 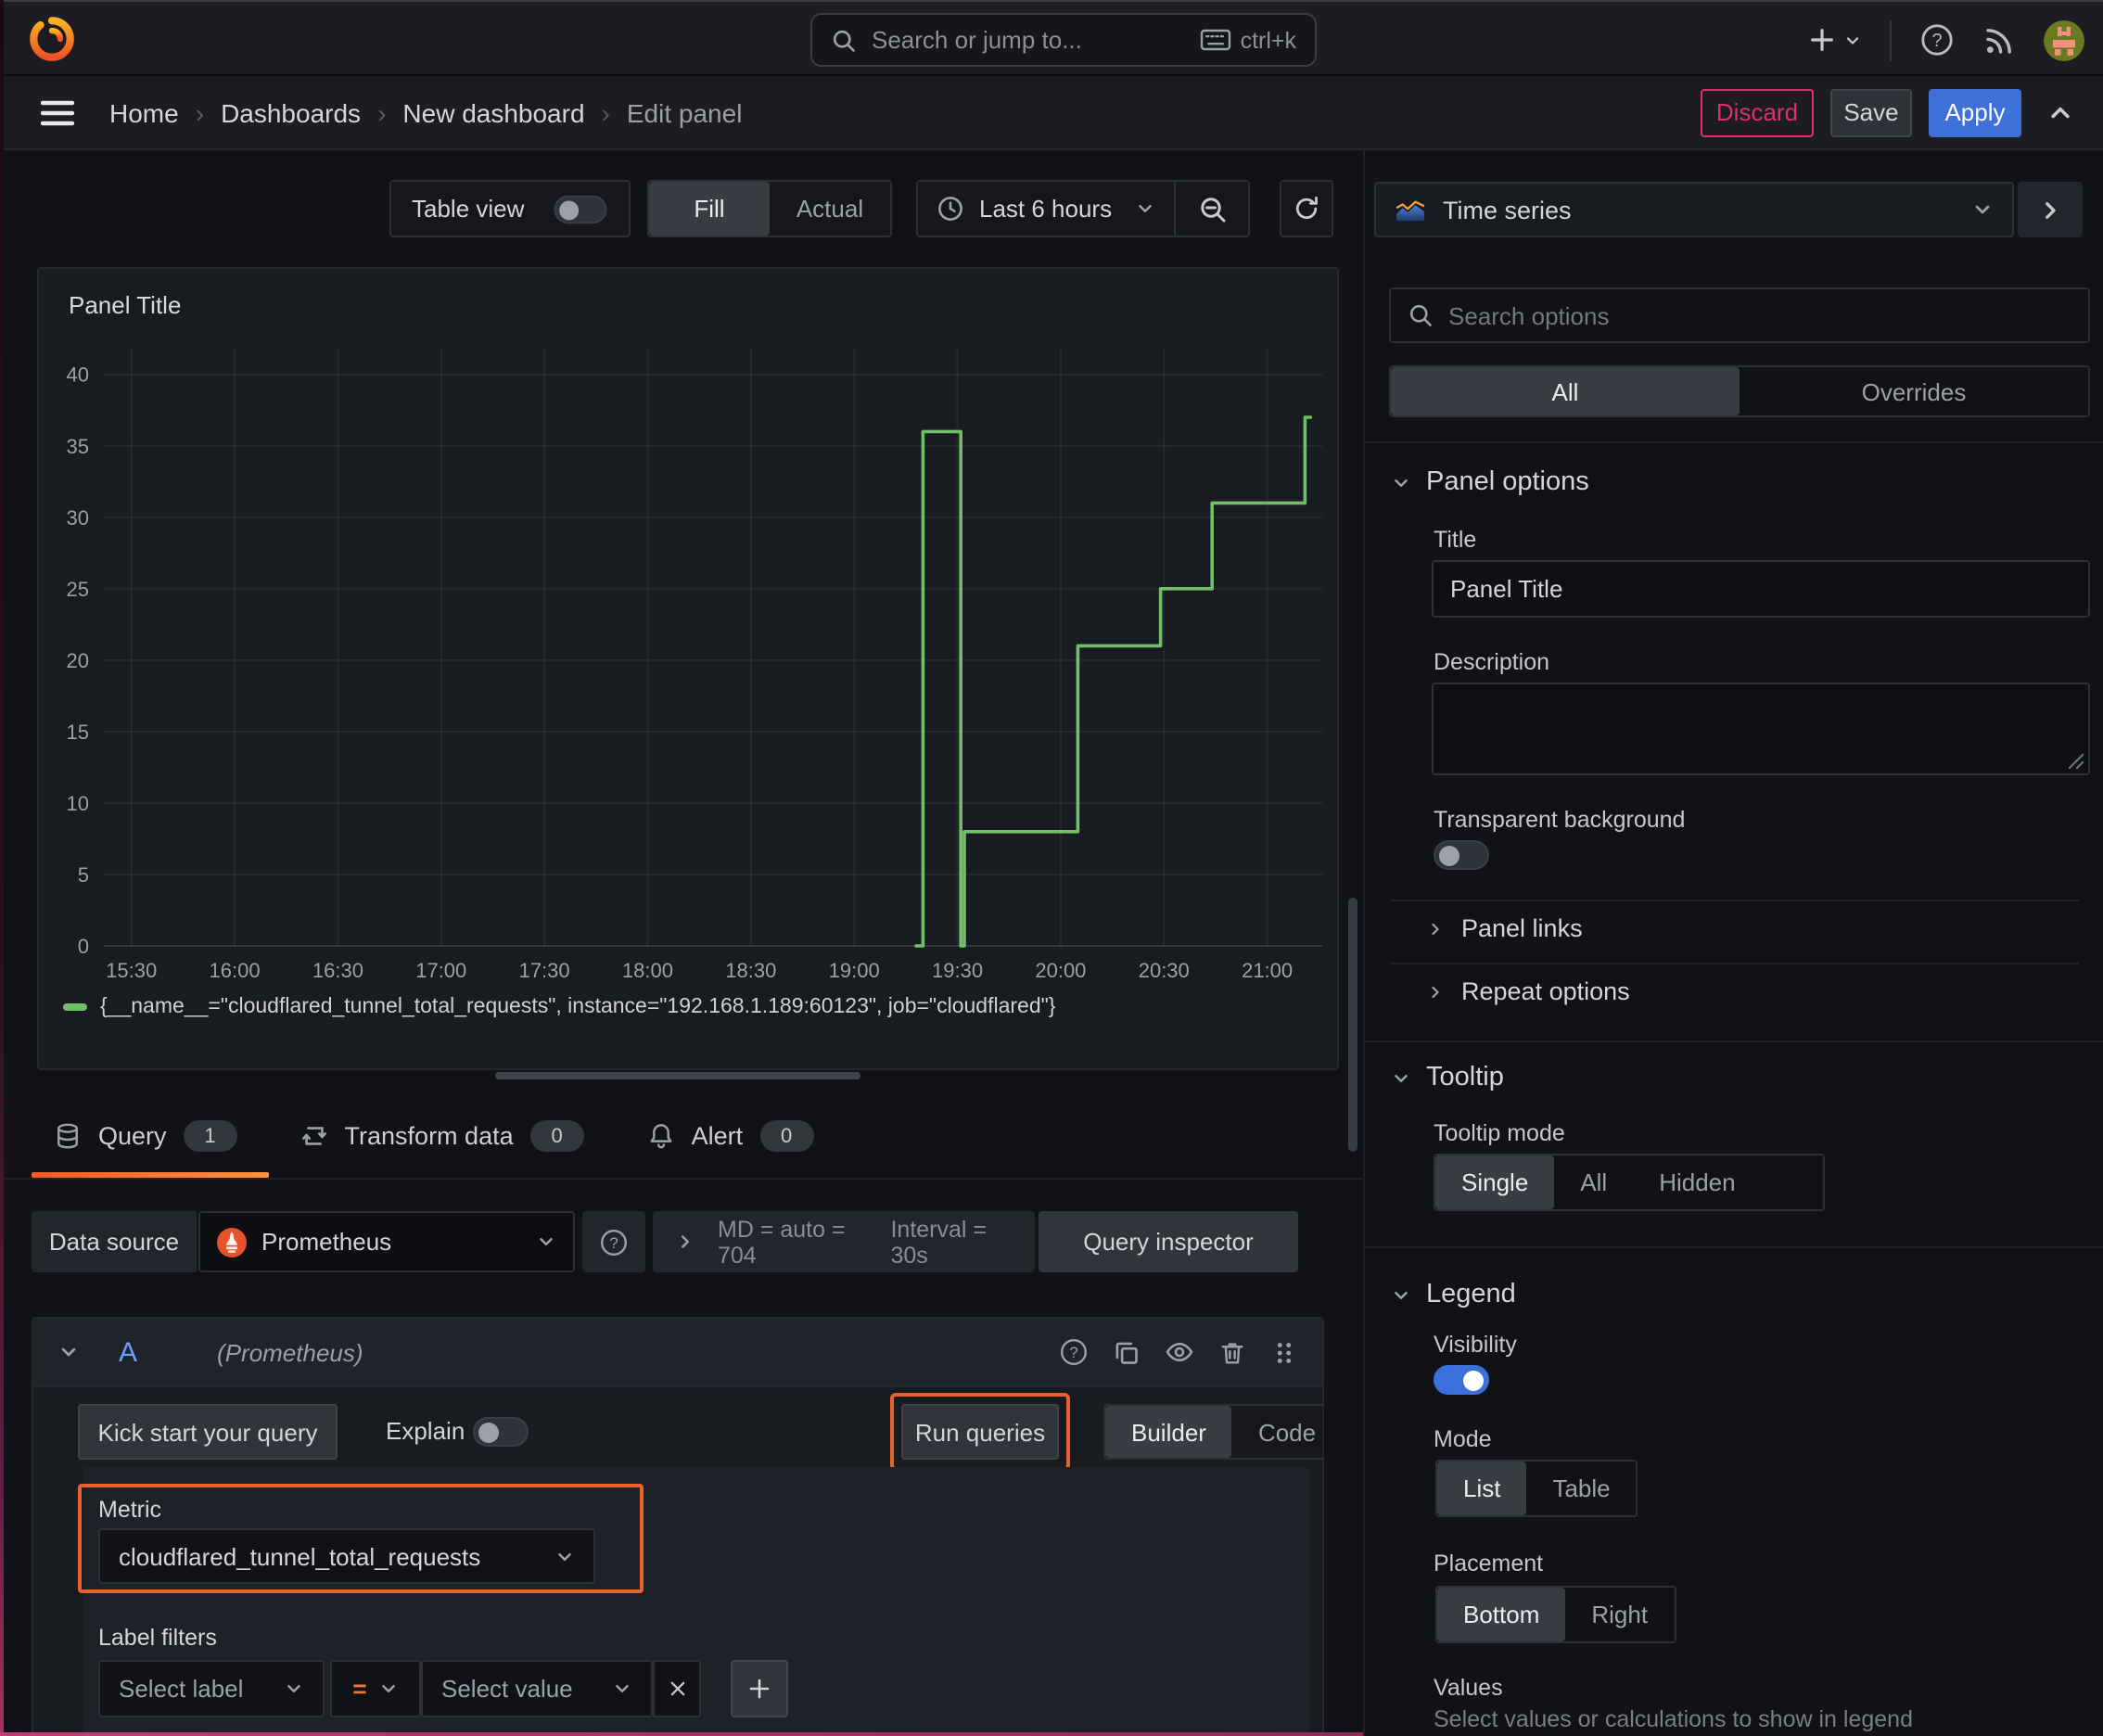 What do you see at coordinates (1975, 112) in the screenshot?
I see `apply-button: Apply` at bounding box center [1975, 112].